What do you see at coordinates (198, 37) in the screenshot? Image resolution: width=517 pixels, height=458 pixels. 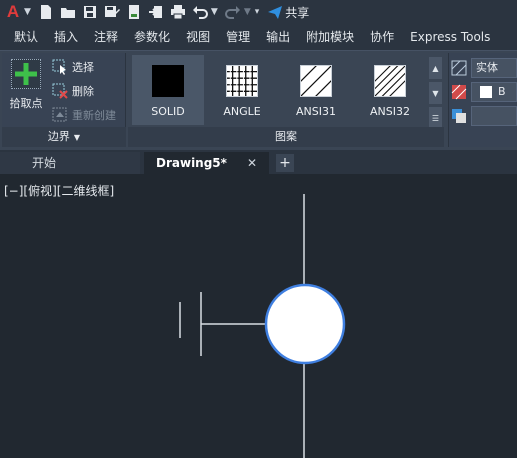 I see `tab-view: 视图` at bounding box center [198, 37].